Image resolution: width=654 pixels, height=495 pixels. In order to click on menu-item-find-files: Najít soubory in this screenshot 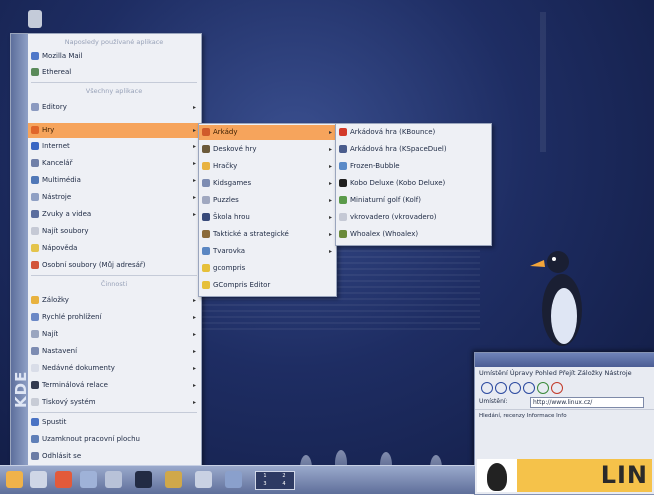, I will do `click(114, 231)`.